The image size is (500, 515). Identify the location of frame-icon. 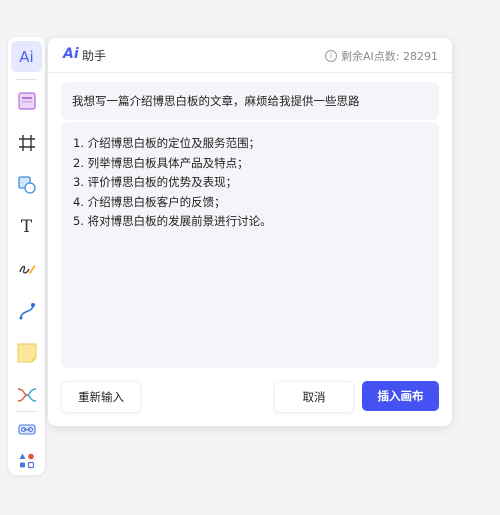
(26, 142).